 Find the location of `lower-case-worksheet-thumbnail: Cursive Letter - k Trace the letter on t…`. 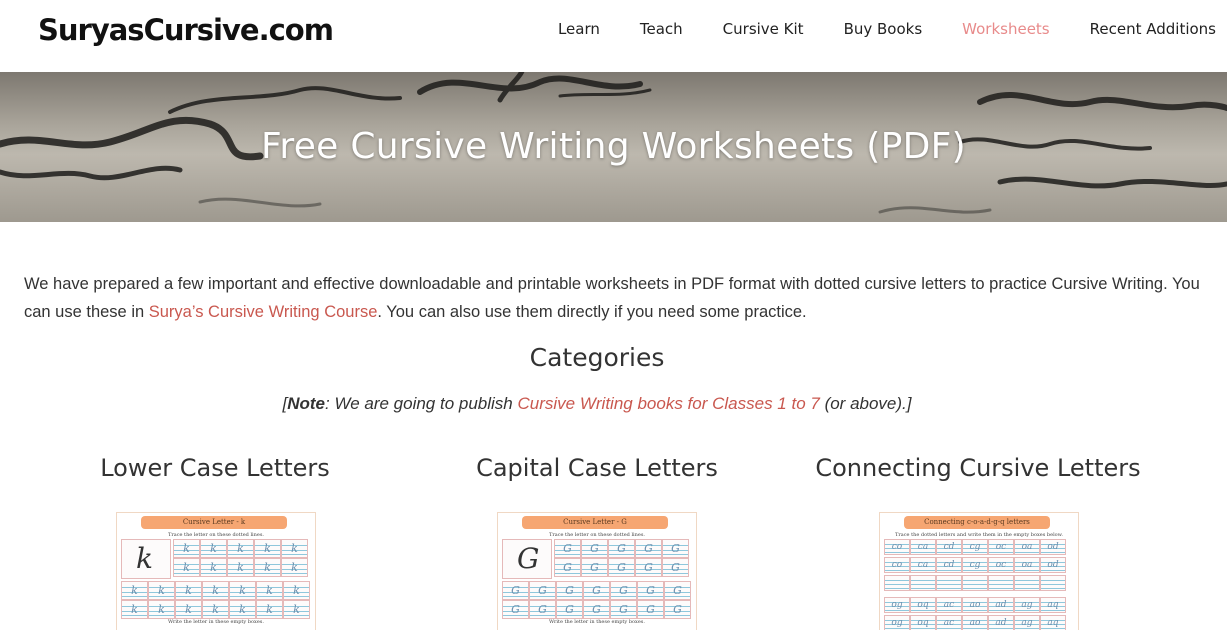

lower-case-worksheet-thumbnail: Cursive Letter - k Trace the letter on t… is located at coordinates (216, 571).